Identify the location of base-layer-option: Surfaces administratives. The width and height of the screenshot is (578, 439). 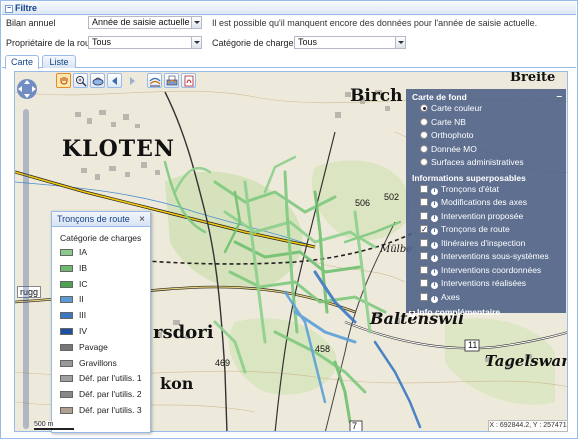
(486, 163).